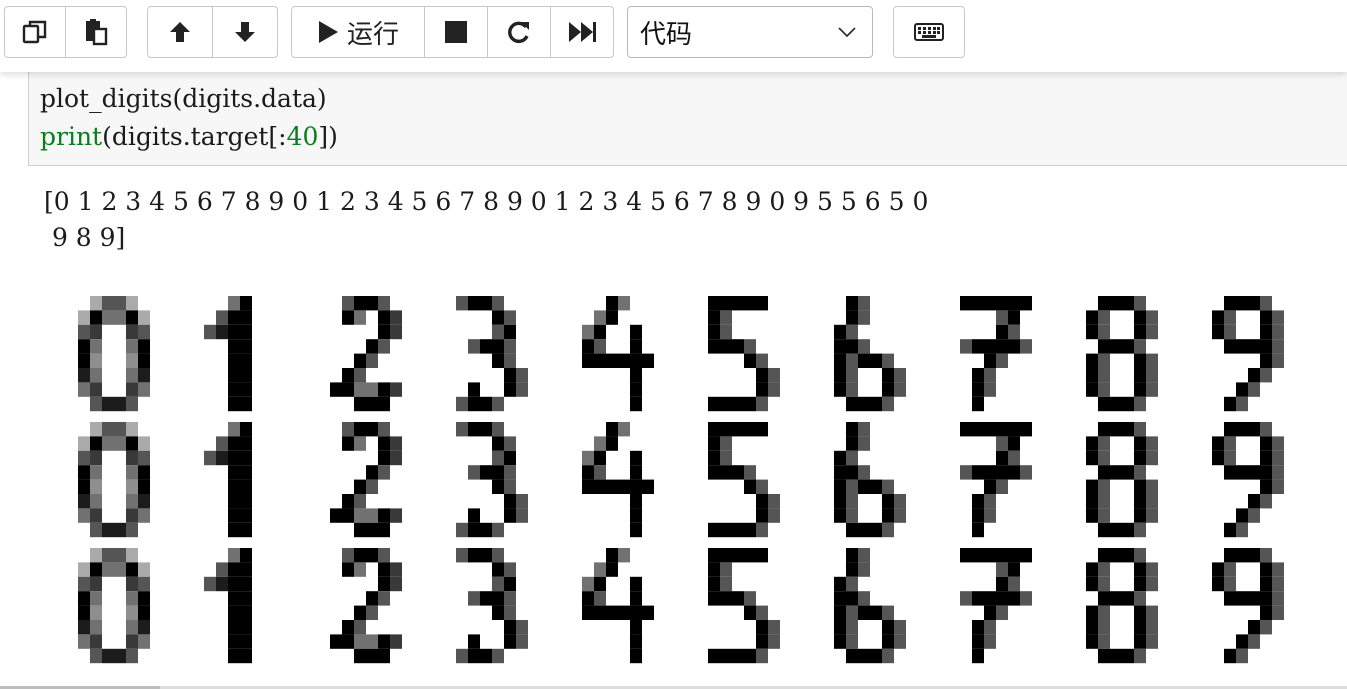  Describe the element at coordinates (180, 32) in the screenshot. I see `move-up-button` at that location.